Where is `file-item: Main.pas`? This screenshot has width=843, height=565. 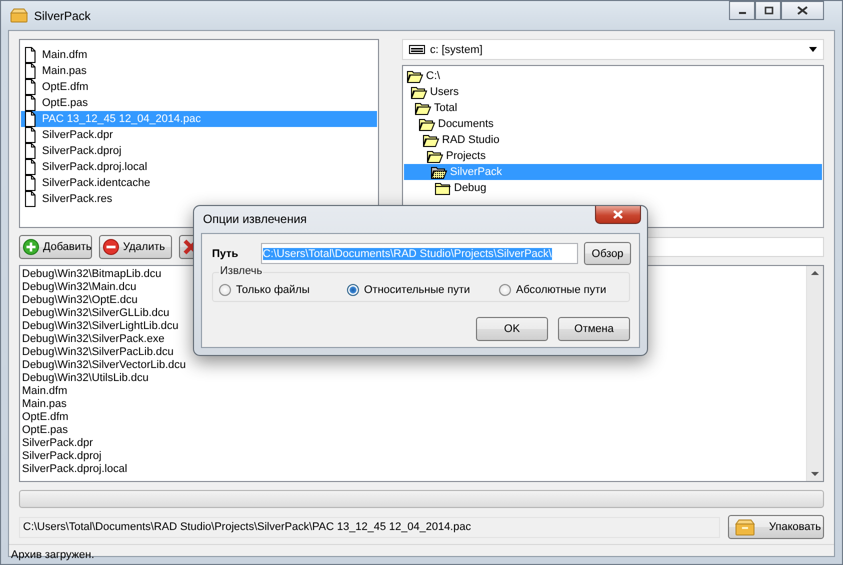
file-item: Main.pas is located at coordinates (199, 71).